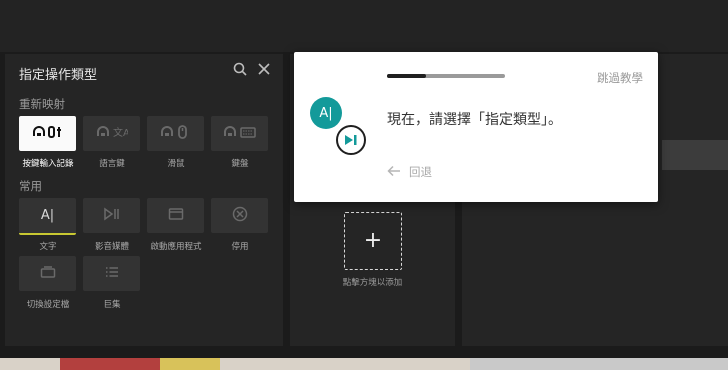  I want to click on tile-label: 鍵盤, so click(240, 164).